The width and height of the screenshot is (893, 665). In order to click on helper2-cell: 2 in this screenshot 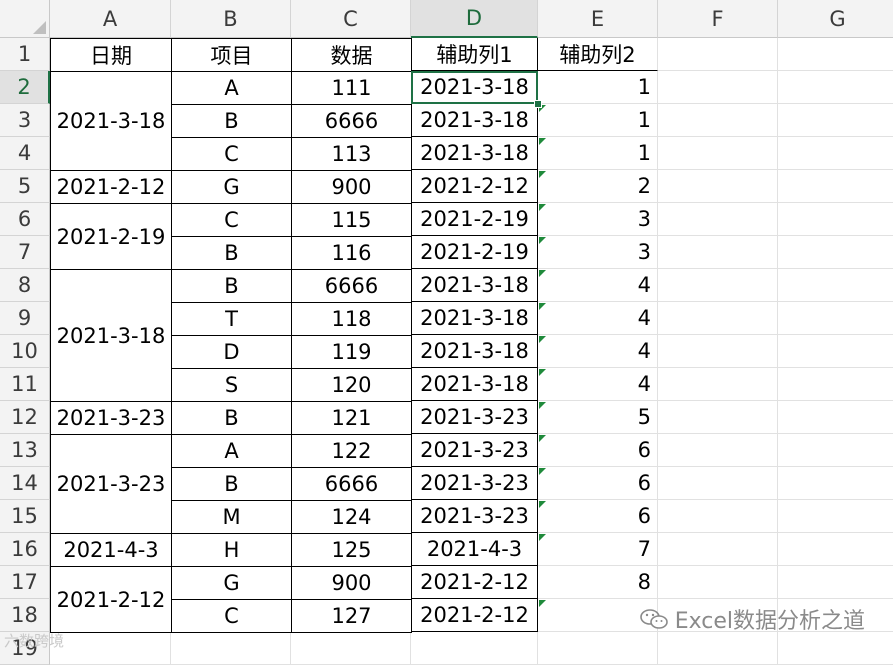, I will do `click(598, 186)`.